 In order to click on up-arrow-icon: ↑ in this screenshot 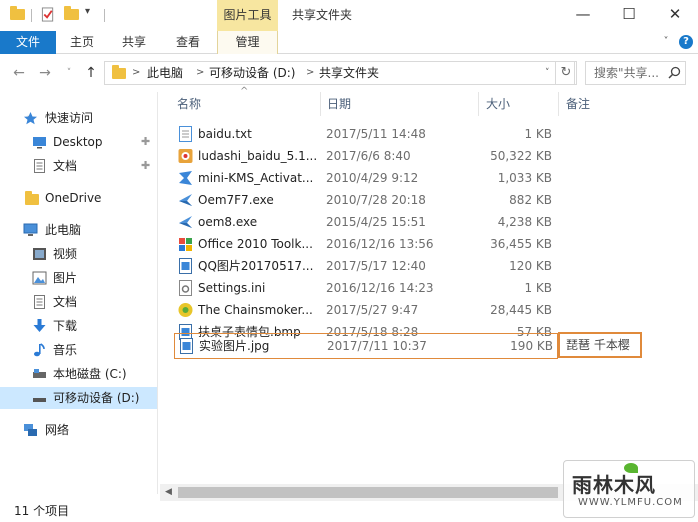, I will do `click(91, 73)`.